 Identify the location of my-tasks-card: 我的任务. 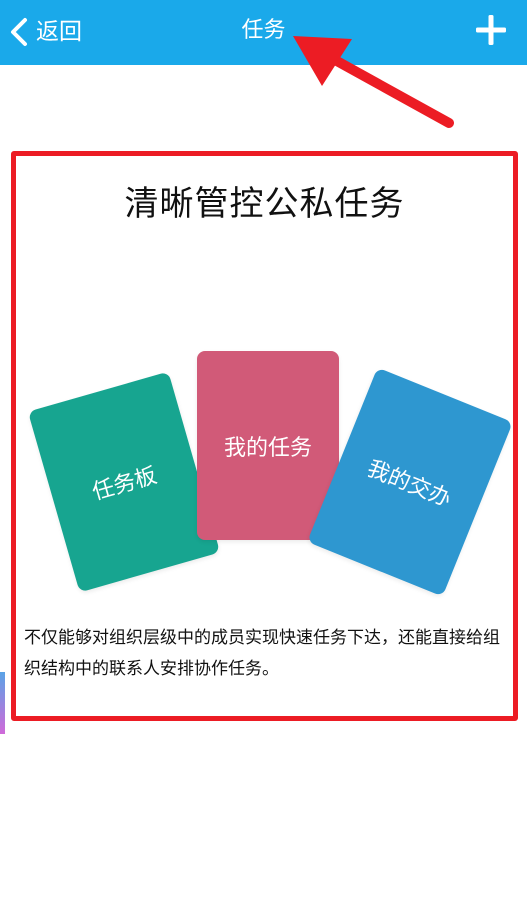
(268, 445).